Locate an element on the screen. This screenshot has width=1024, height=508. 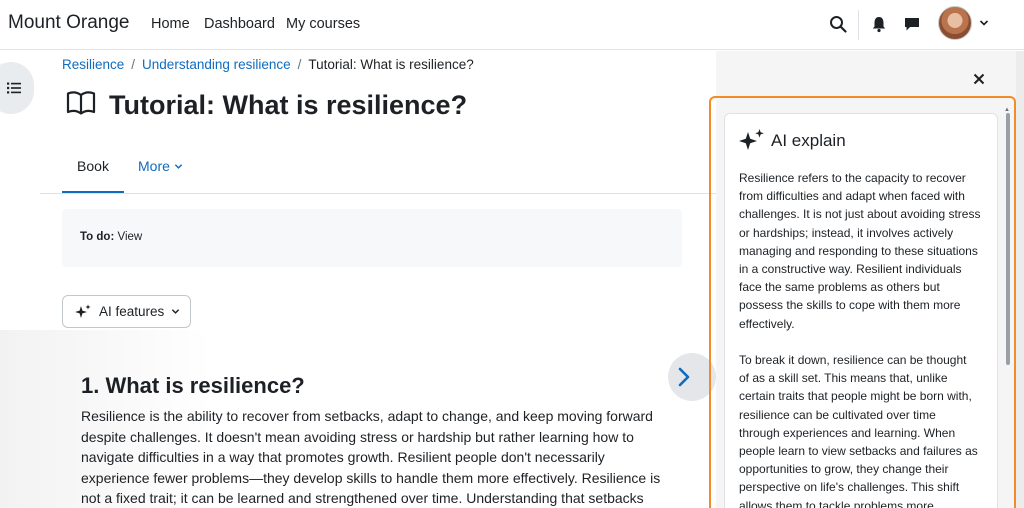
todo-value: View is located at coordinates (130, 237).